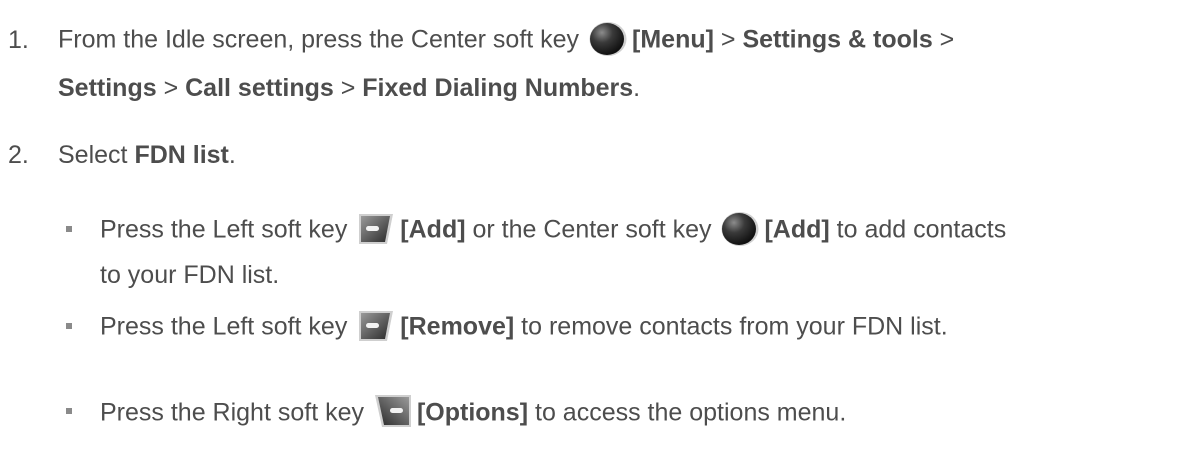 This screenshot has height=452, width=1190. What do you see at coordinates (393, 412) in the screenshot?
I see `right-soft-key-icon` at bounding box center [393, 412].